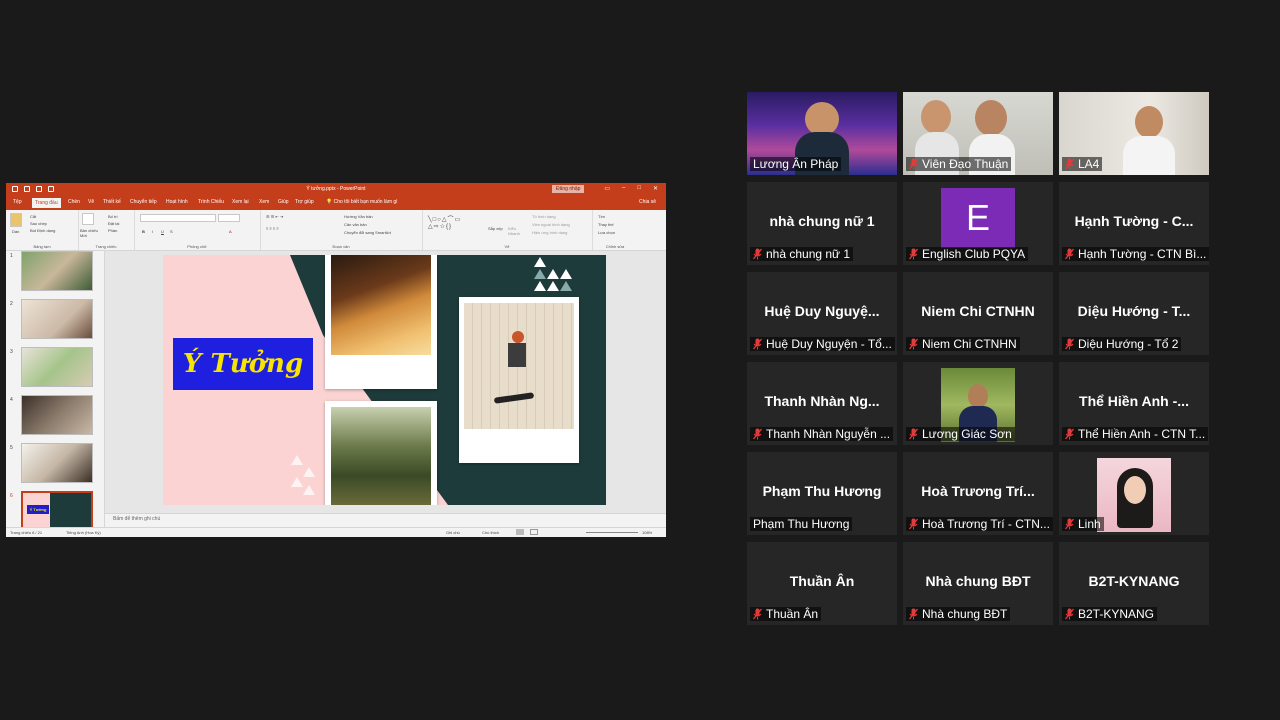 The width and height of the screenshot is (1280, 720). What do you see at coordinates (568, 189) in the screenshot?
I see `signin-button: Đăng nhập` at bounding box center [568, 189].